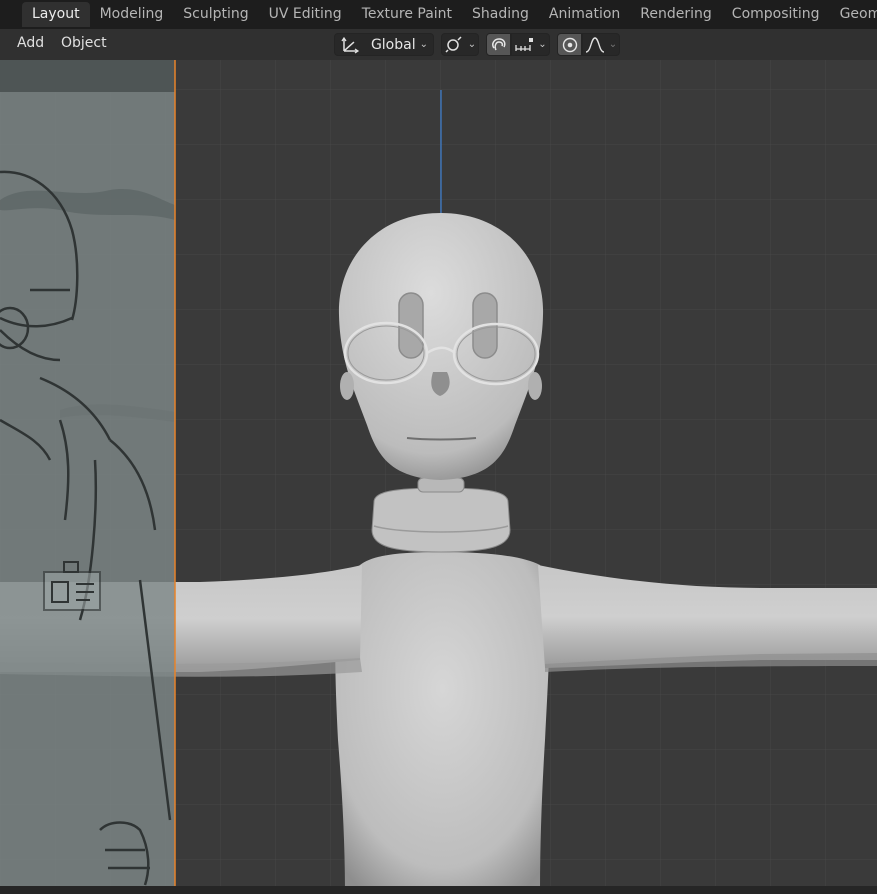 The image size is (877, 894). What do you see at coordinates (500, 14) in the screenshot?
I see `tab-shading: Shading` at bounding box center [500, 14].